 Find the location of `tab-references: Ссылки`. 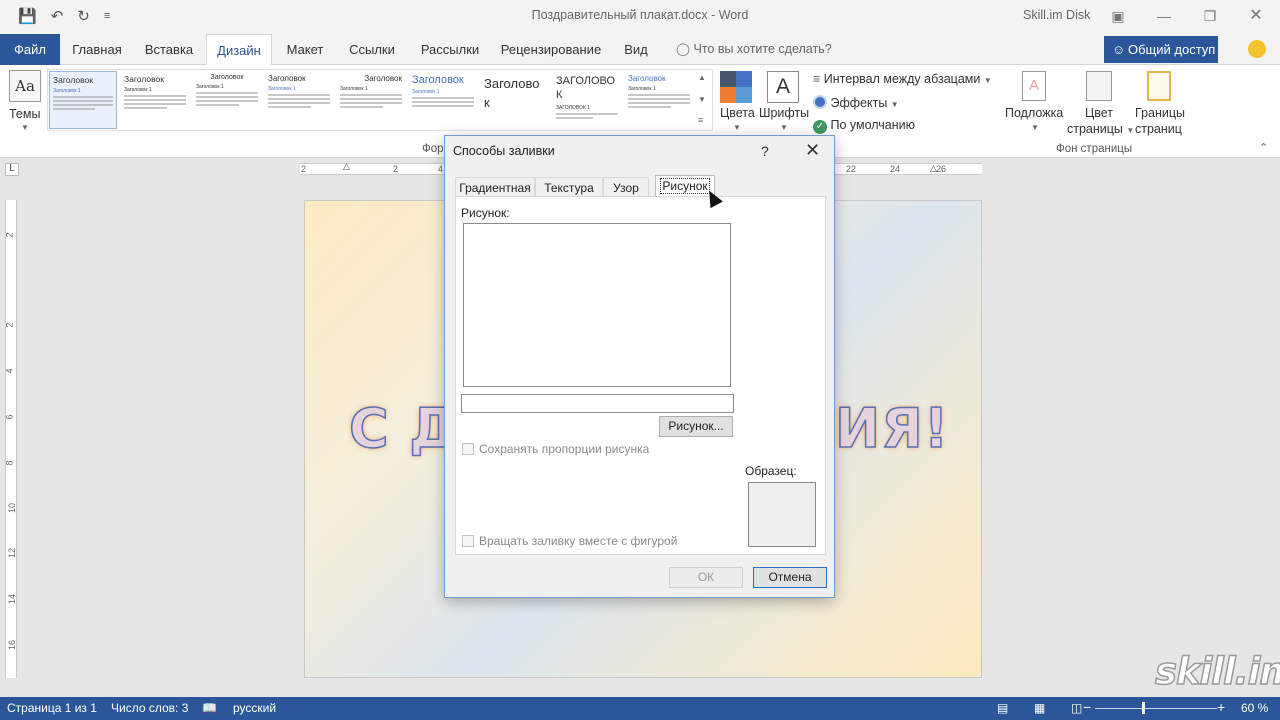

tab-references: Ссылки is located at coordinates (372, 49).